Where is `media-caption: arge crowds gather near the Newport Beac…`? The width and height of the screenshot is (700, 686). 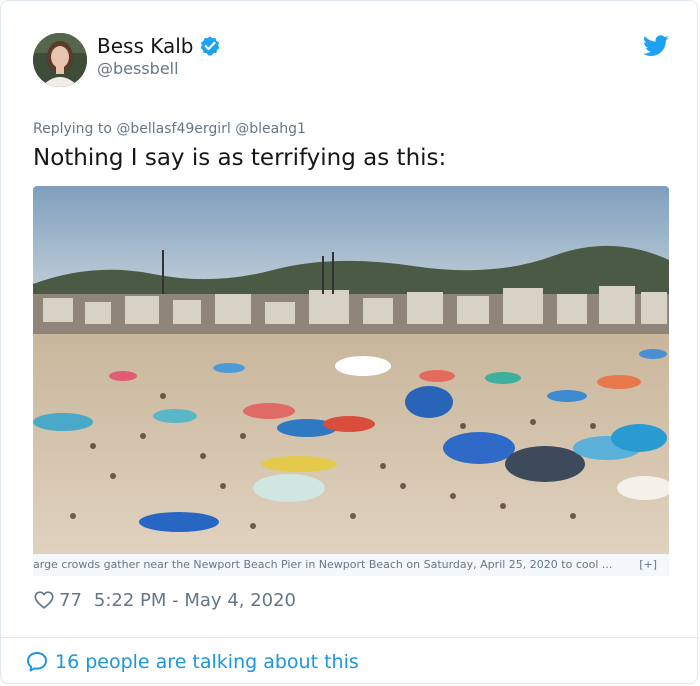 media-caption: arge crowds gather near the Newport Beac… is located at coordinates (323, 564).